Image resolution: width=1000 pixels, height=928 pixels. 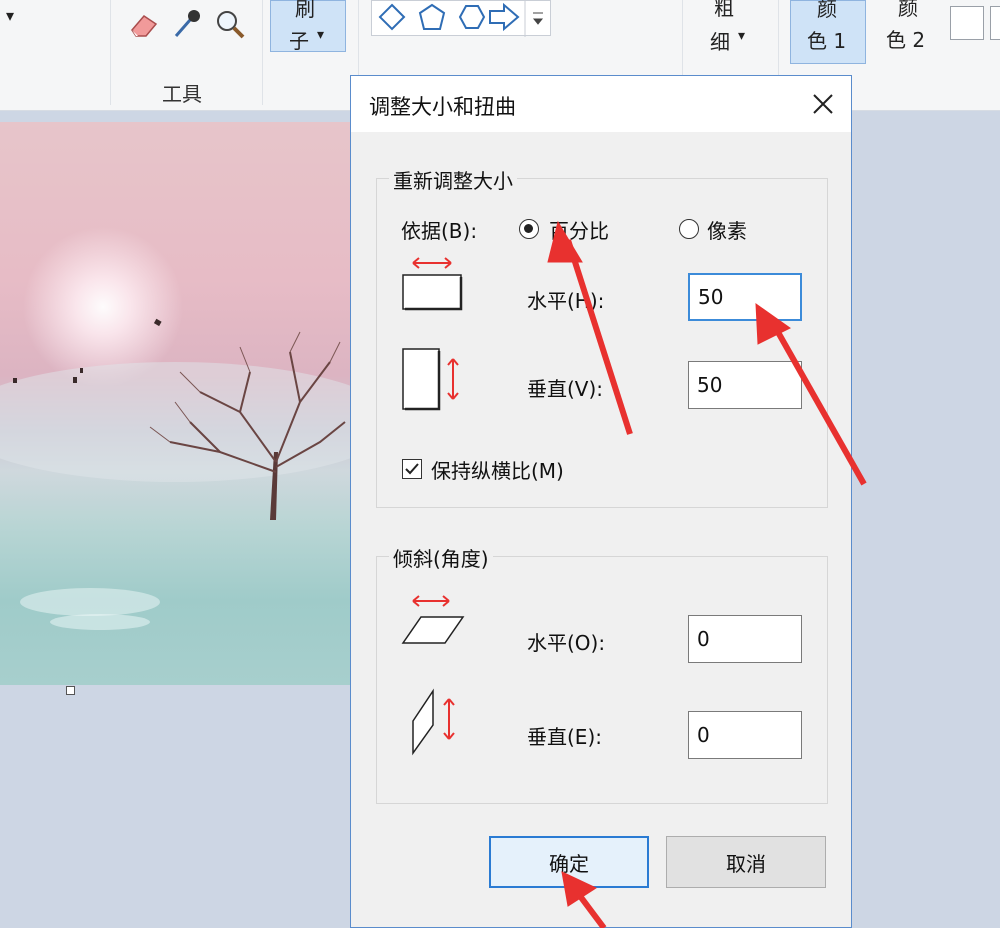 I want to click on color-picker-icon, so click(x=187, y=26).